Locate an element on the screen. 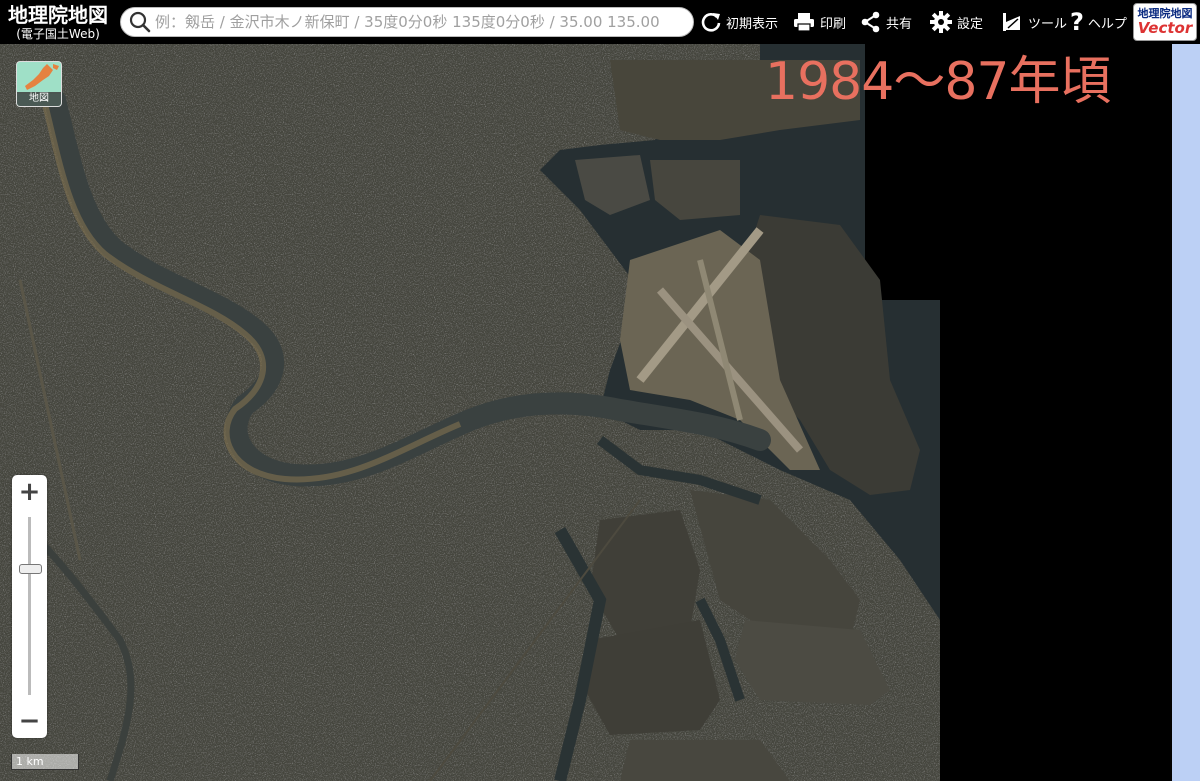 This screenshot has width=1200, height=781. question-mark-icon: ? is located at coordinates (1077, 22).